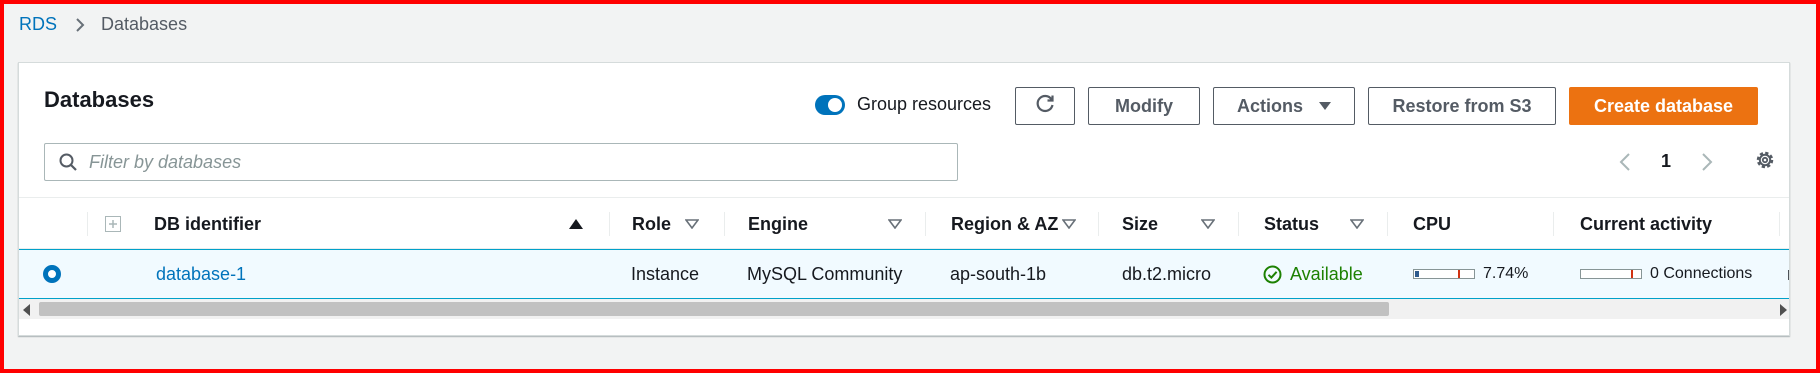 Image resolution: width=1820 pixels, height=373 pixels. What do you see at coordinates (1707, 162) in the screenshot?
I see `next-page-icon` at bounding box center [1707, 162].